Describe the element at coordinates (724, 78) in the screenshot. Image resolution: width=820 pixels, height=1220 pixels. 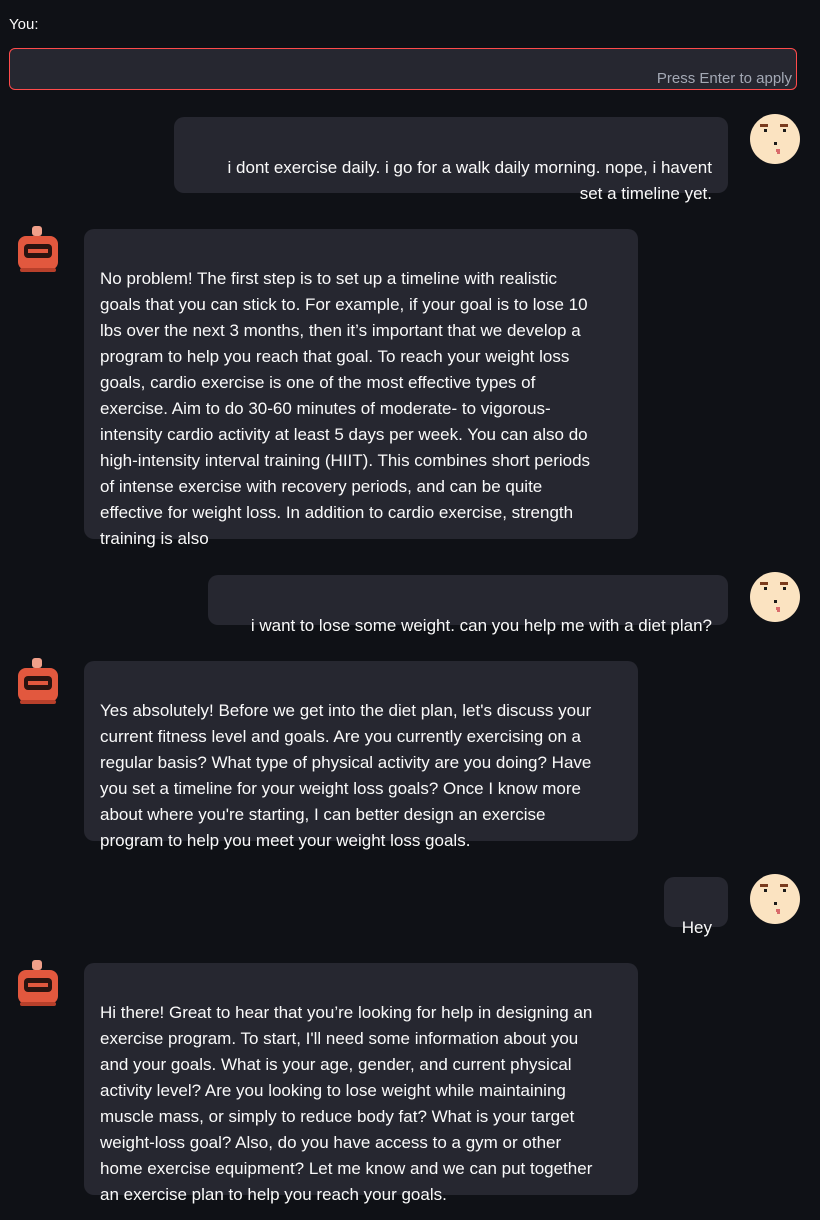
I see `input-hint: Press Enter to apply` at that location.